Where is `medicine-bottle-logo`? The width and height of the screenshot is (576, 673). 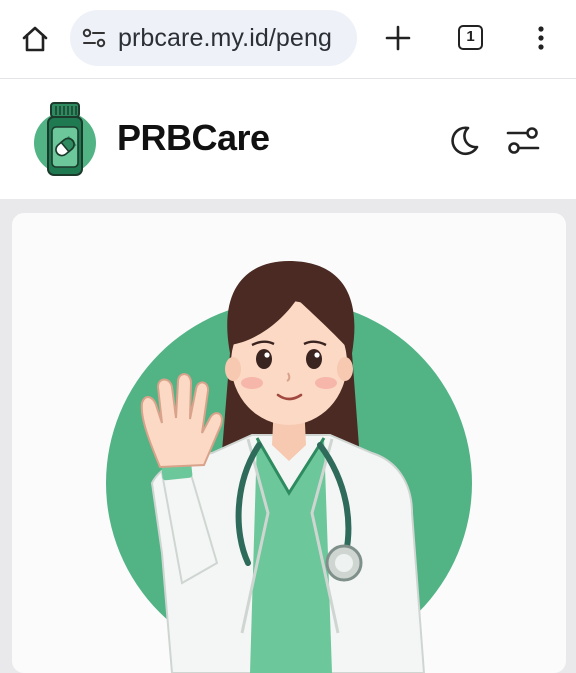
medicine-bottle-logo is located at coordinates (65, 140).